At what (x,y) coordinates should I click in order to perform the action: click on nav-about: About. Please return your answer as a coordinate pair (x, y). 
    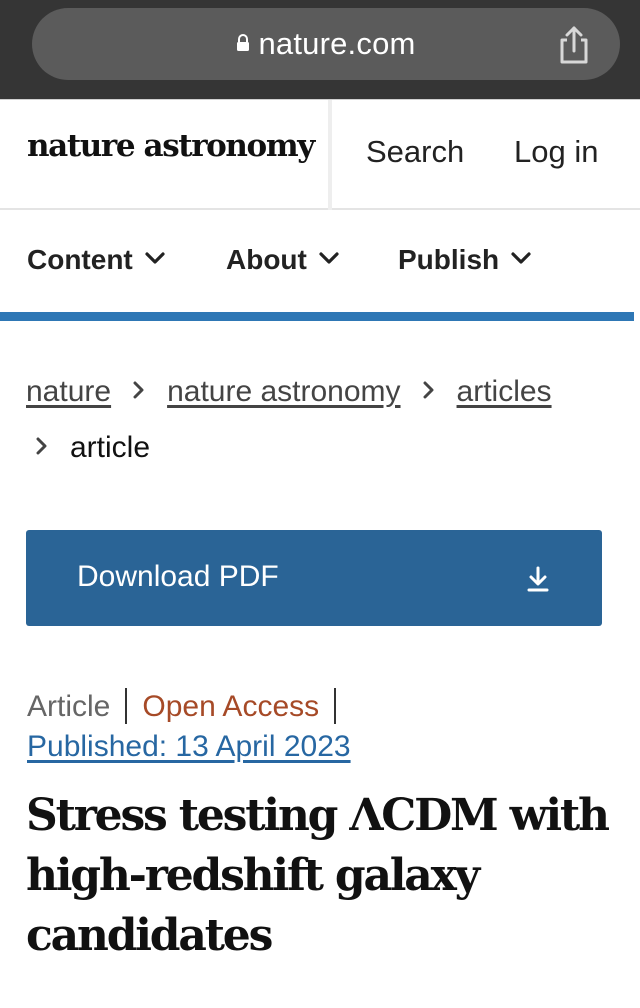
    Looking at the image, I should click on (282, 260).